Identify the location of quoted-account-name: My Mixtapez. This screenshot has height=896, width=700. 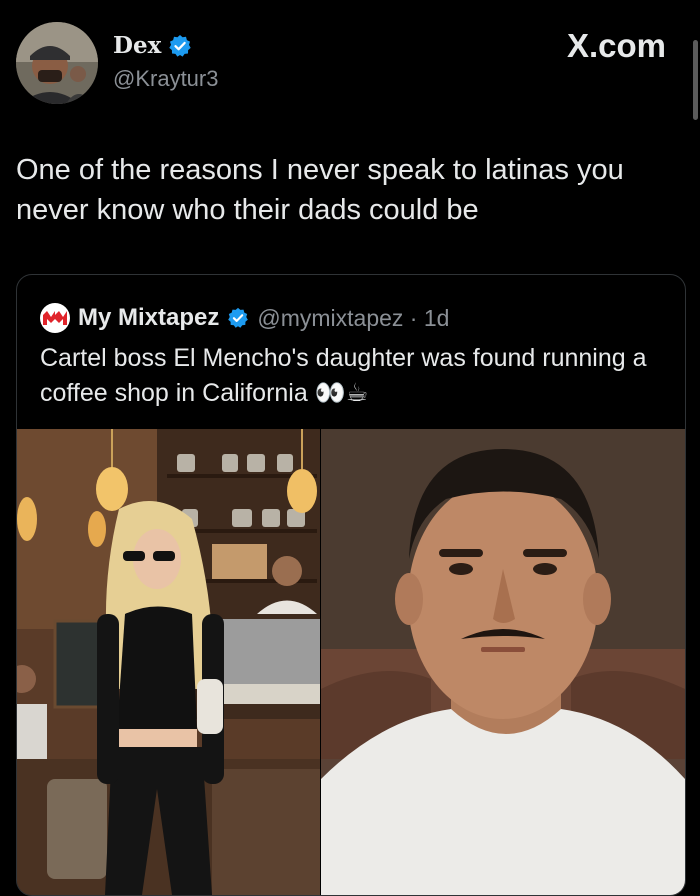
(148, 318).